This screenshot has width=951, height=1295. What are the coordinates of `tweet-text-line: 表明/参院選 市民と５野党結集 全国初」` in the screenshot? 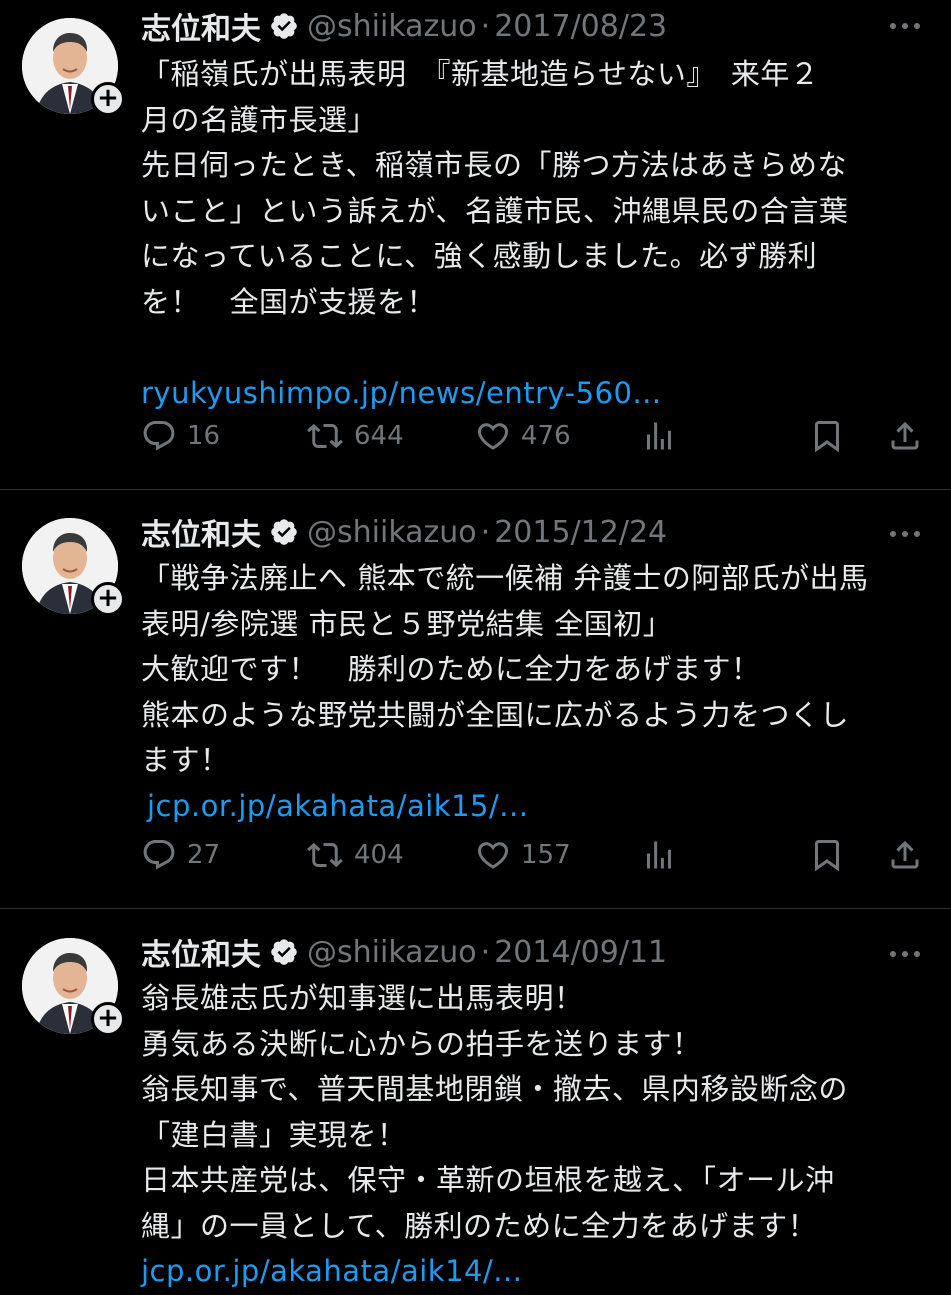 It's located at (407, 623).